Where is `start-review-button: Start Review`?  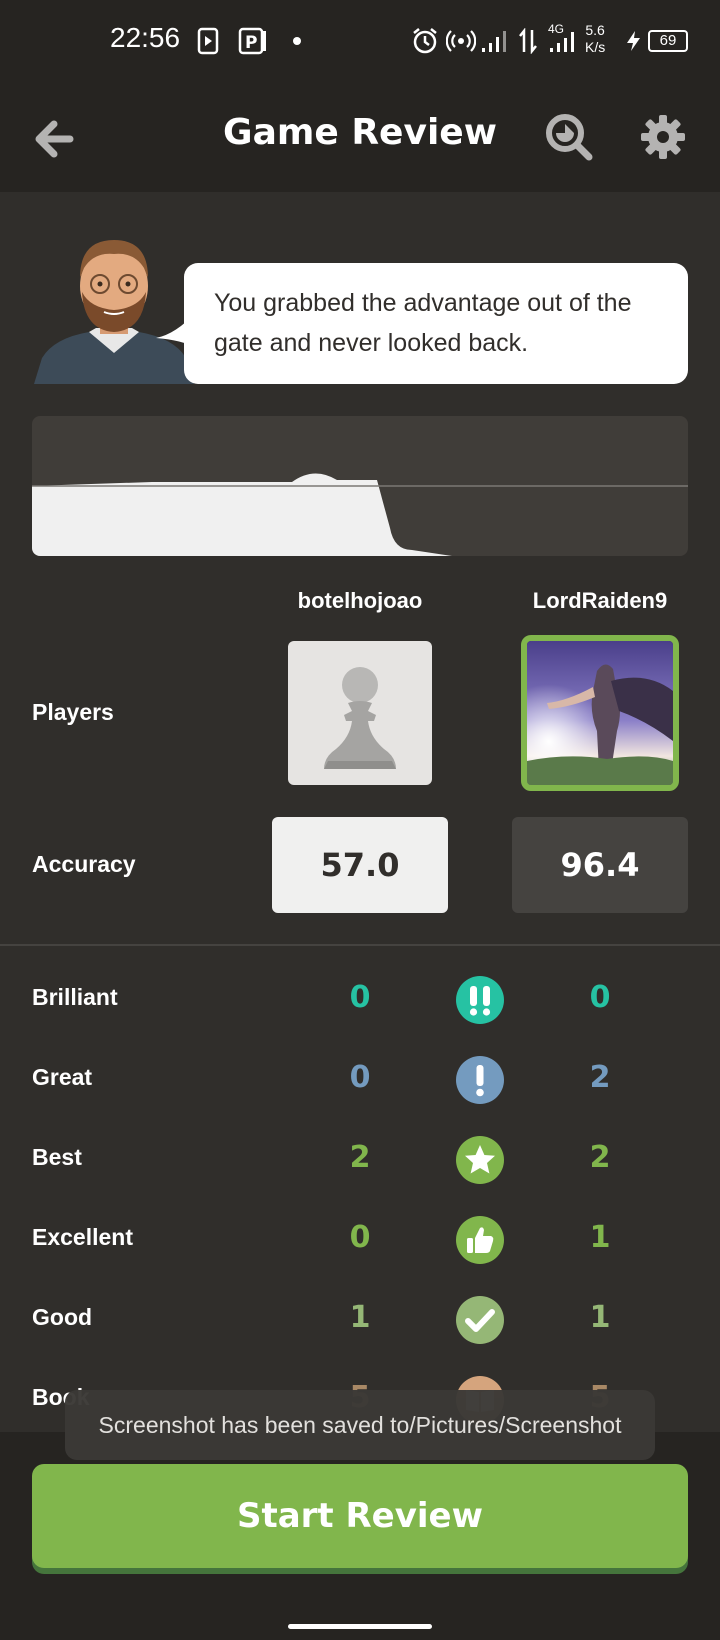 start-review-button: Start Review is located at coordinates (360, 1516).